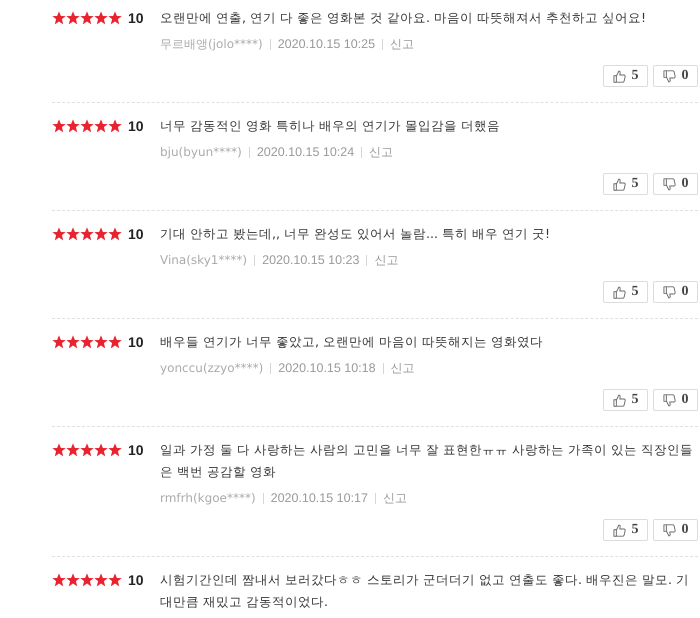  Describe the element at coordinates (208, 498) in the screenshot. I see `reviewer-name: rmfrh(kgoe****)` at that location.